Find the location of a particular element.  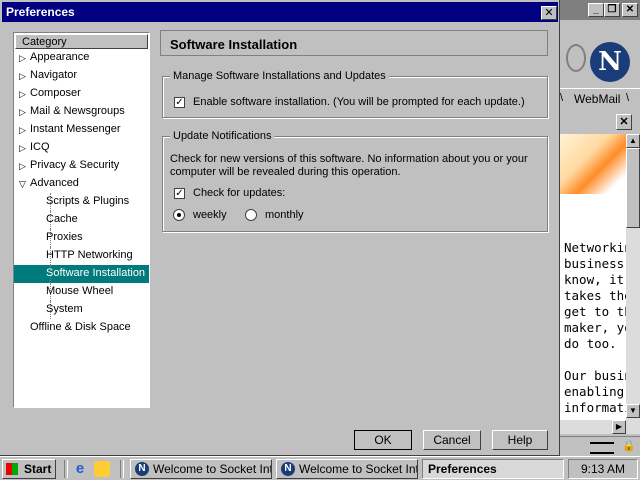

category-item: ▷ Appearance is located at coordinates (81, 58).